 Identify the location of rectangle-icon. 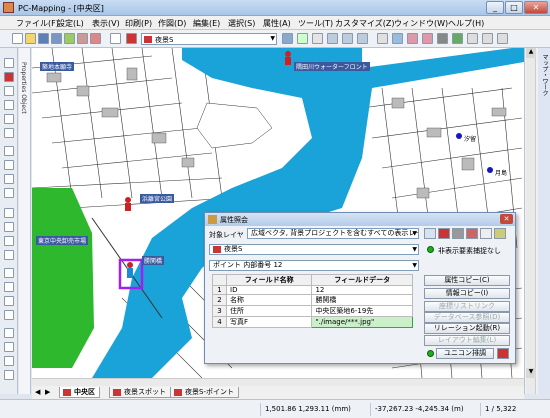
(9, 133).